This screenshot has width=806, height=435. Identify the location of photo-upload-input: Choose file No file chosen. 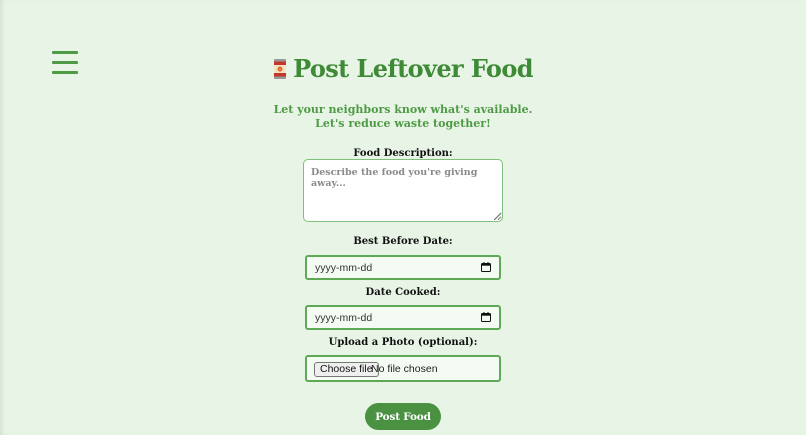
(403, 368).